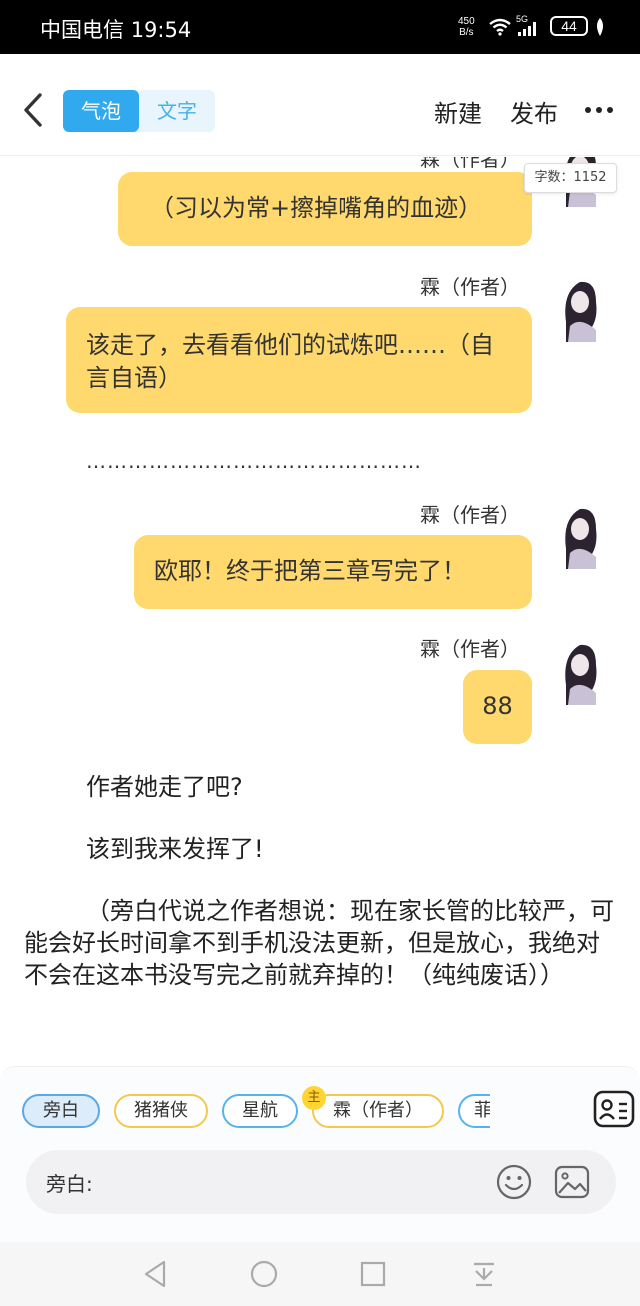 Image resolution: width=640 pixels, height=1306 pixels. Describe the element at coordinates (458, 111) in the screenshot. I see `new-button: 新建` at that location.